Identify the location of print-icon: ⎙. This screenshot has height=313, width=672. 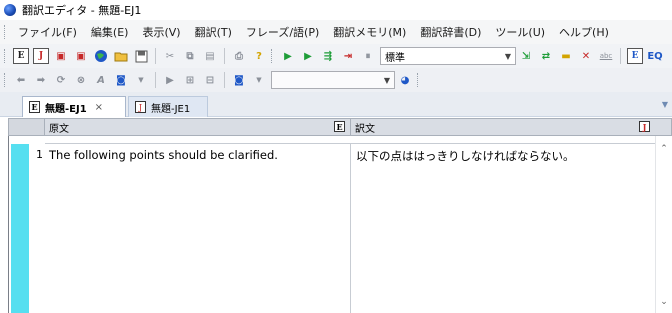
(239, 56).